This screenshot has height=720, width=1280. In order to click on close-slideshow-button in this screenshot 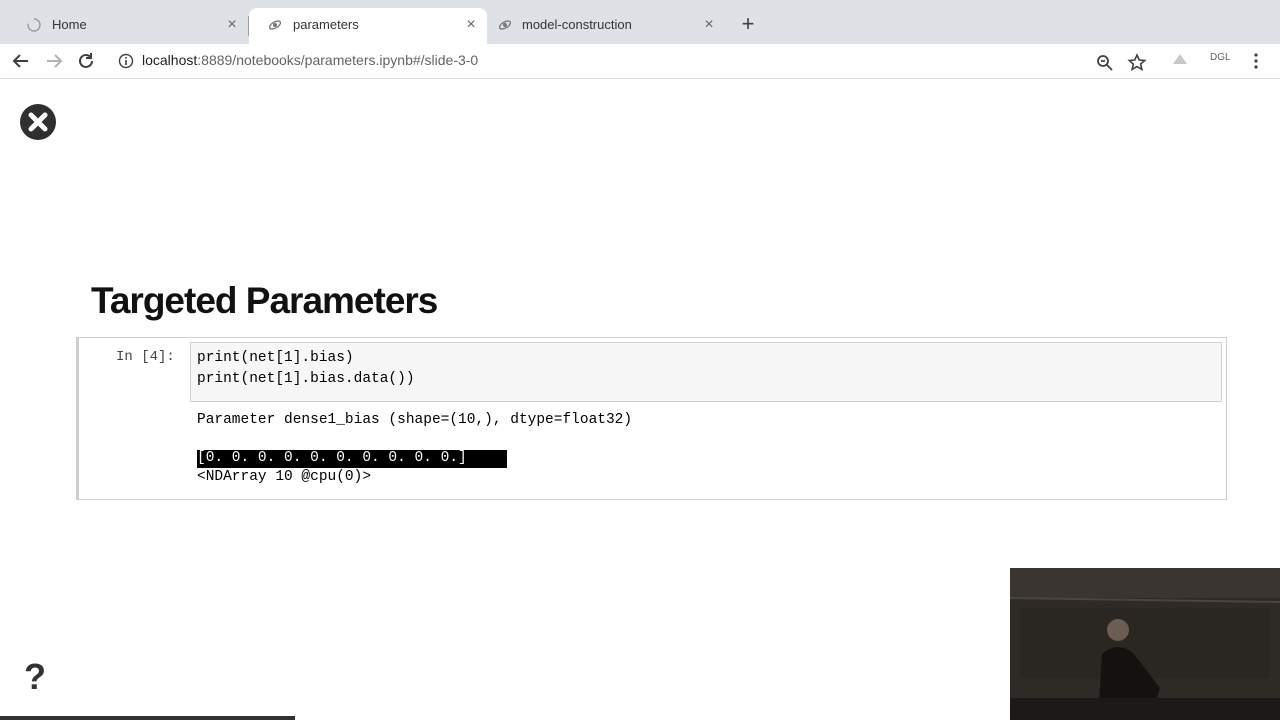, I will do `click(38, 122)`.